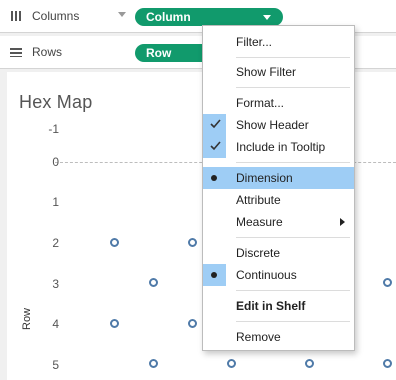 The width and height of the screenshot is (396, 380). I want to click on menu-item-edit-in-shelf-label: Edit in Shelf, so click(271, 306).